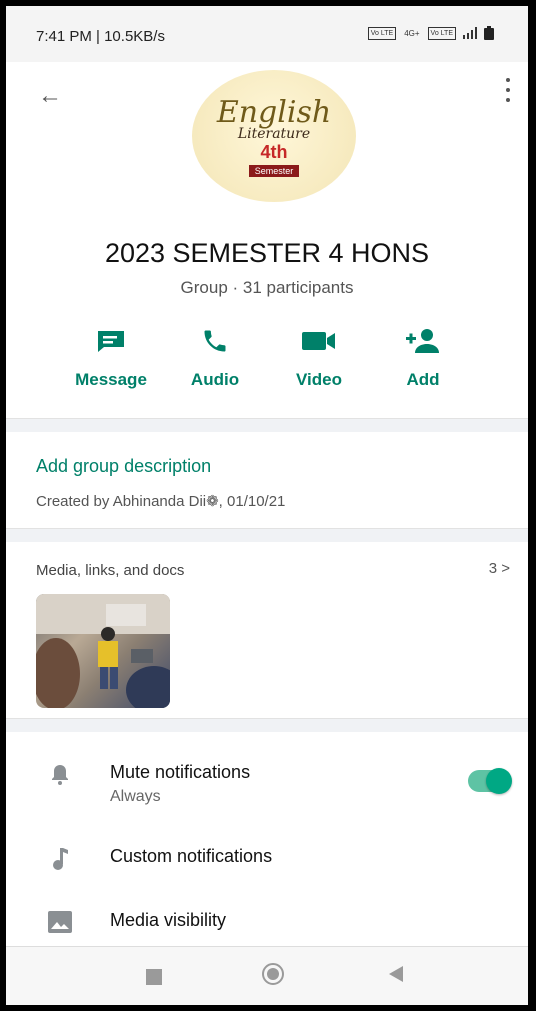 The image size is (536, 1011). I want to click on action-buttons: Message Audio Video Add, so click(266, 364).